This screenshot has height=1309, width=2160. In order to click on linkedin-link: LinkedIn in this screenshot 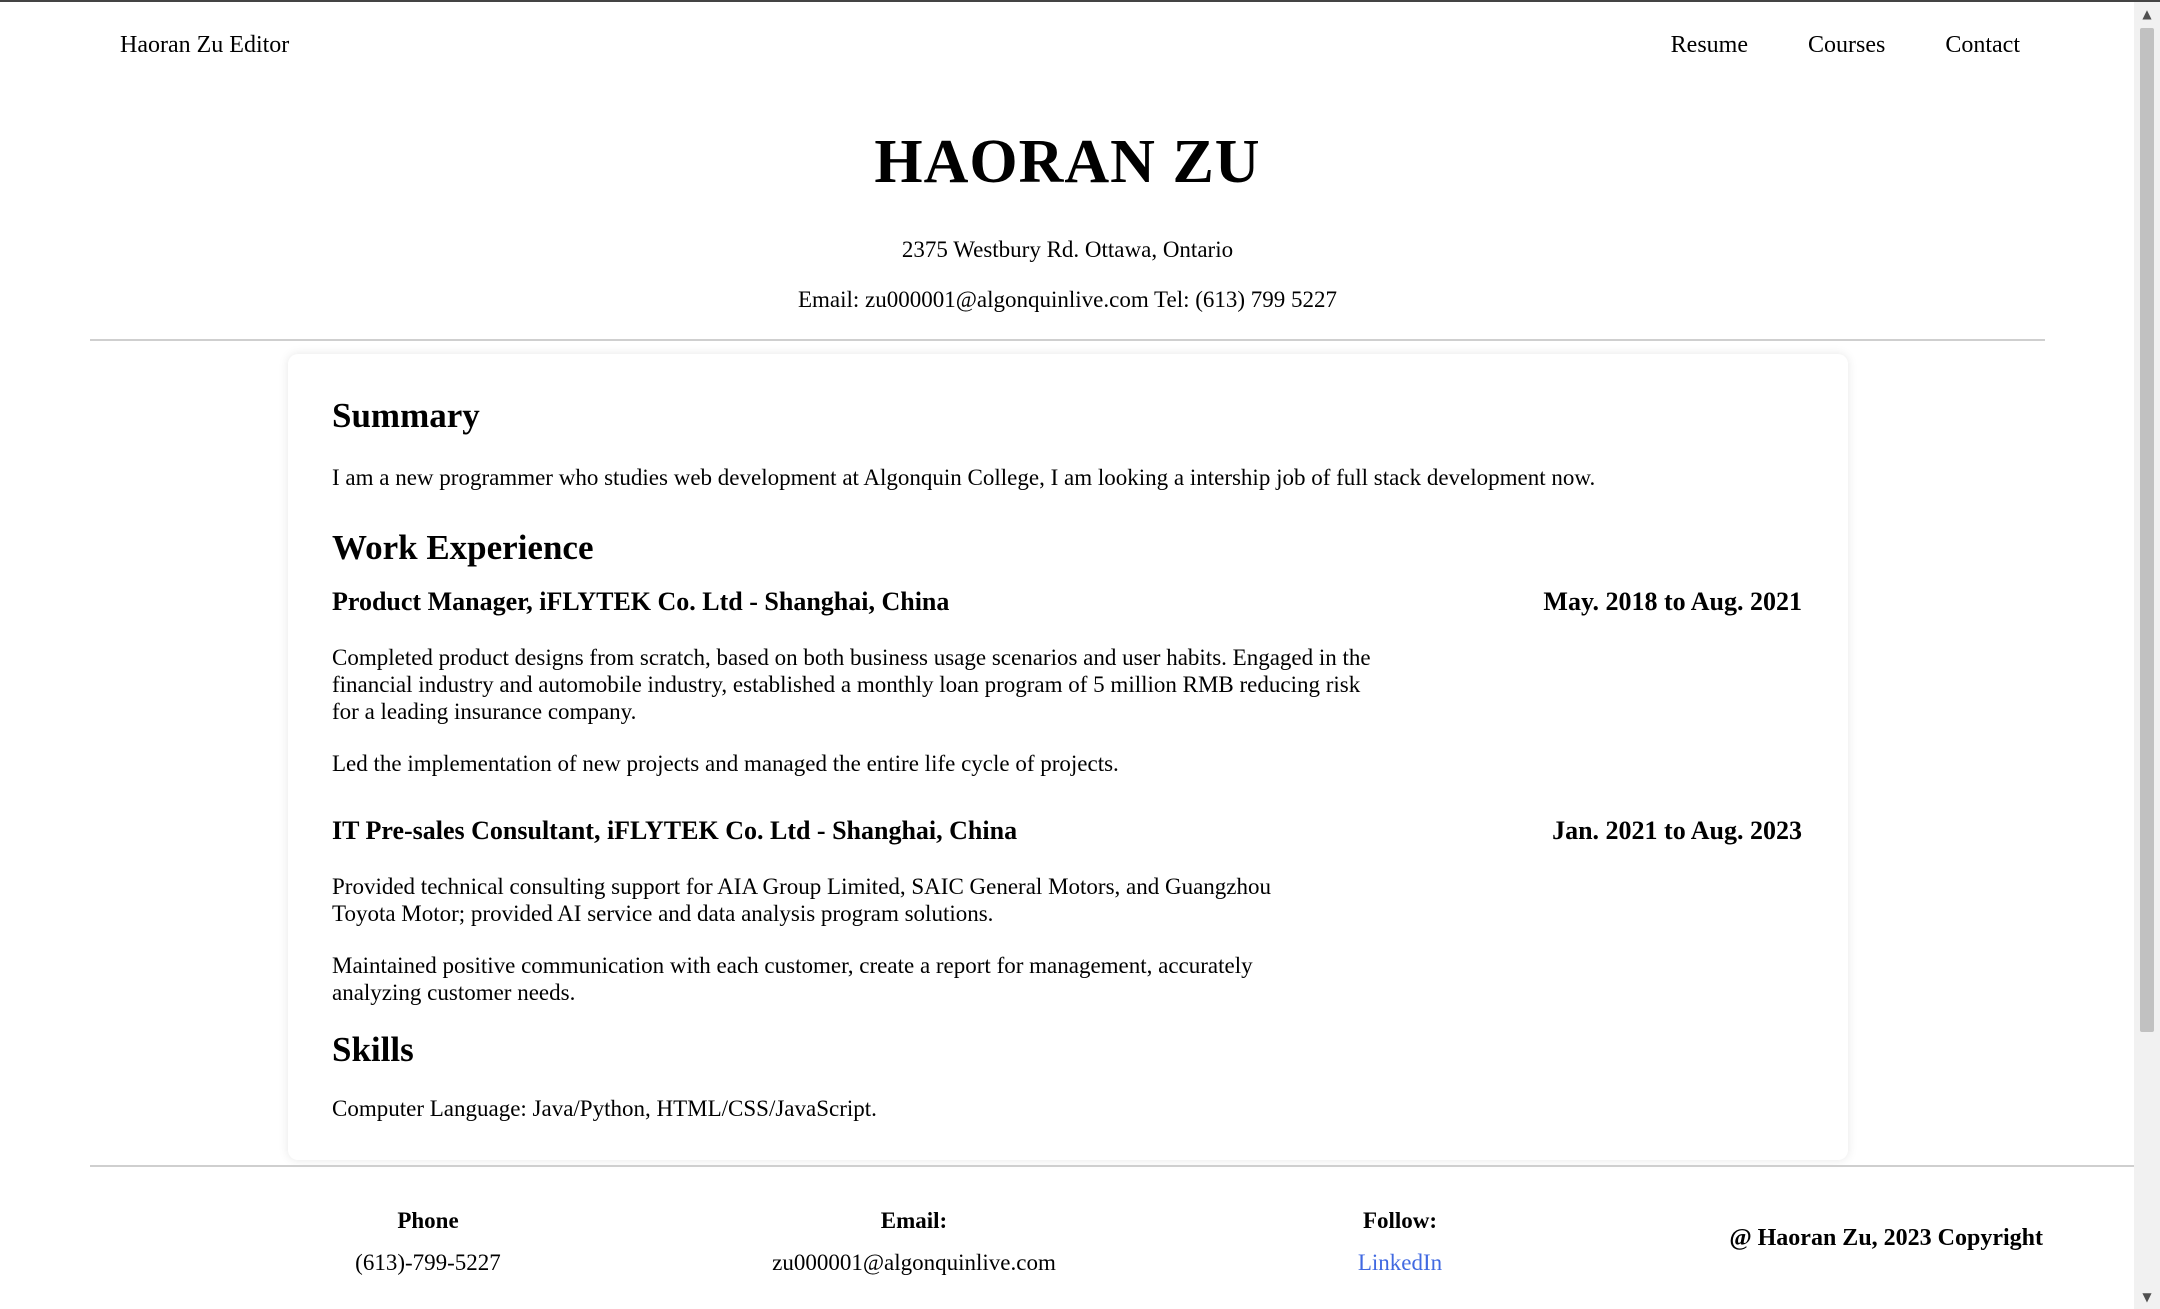, I will do `click(1400, 1262)`.